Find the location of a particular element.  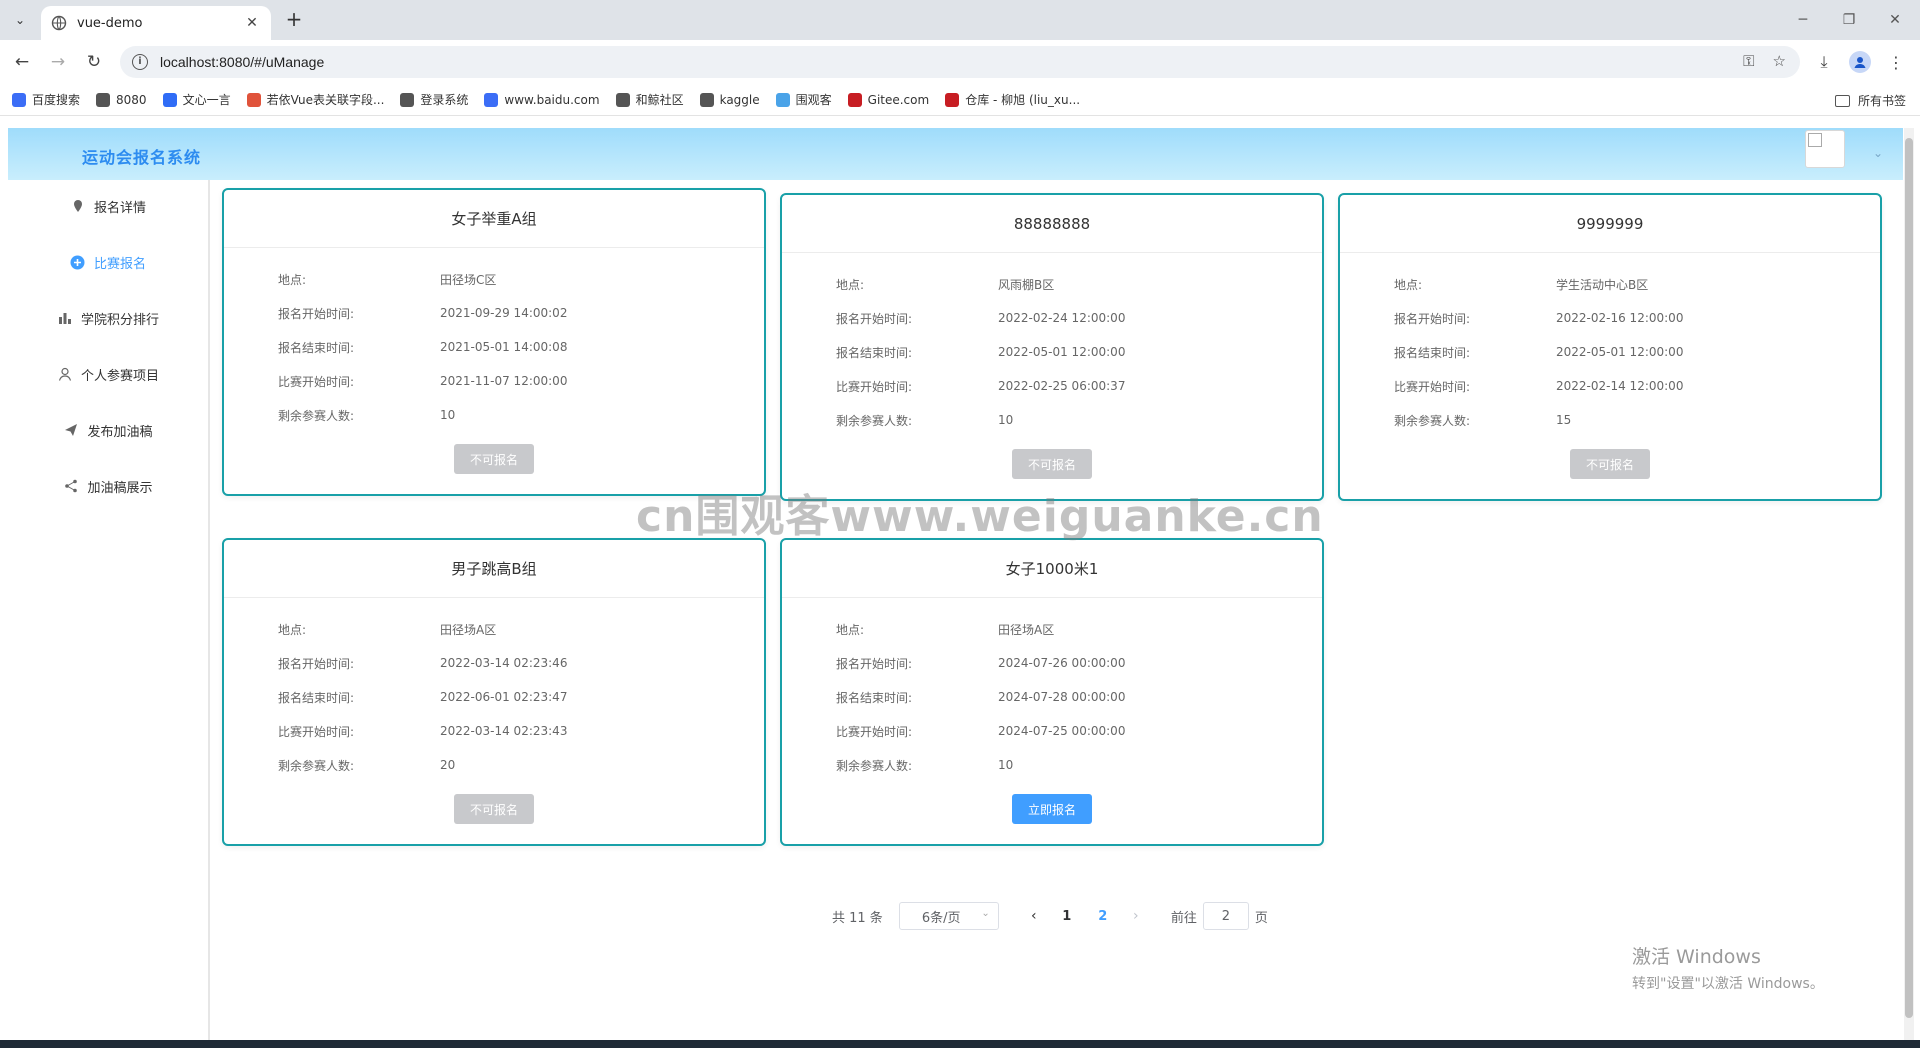

broken-image-icon is located at coordinates (1815, 140).